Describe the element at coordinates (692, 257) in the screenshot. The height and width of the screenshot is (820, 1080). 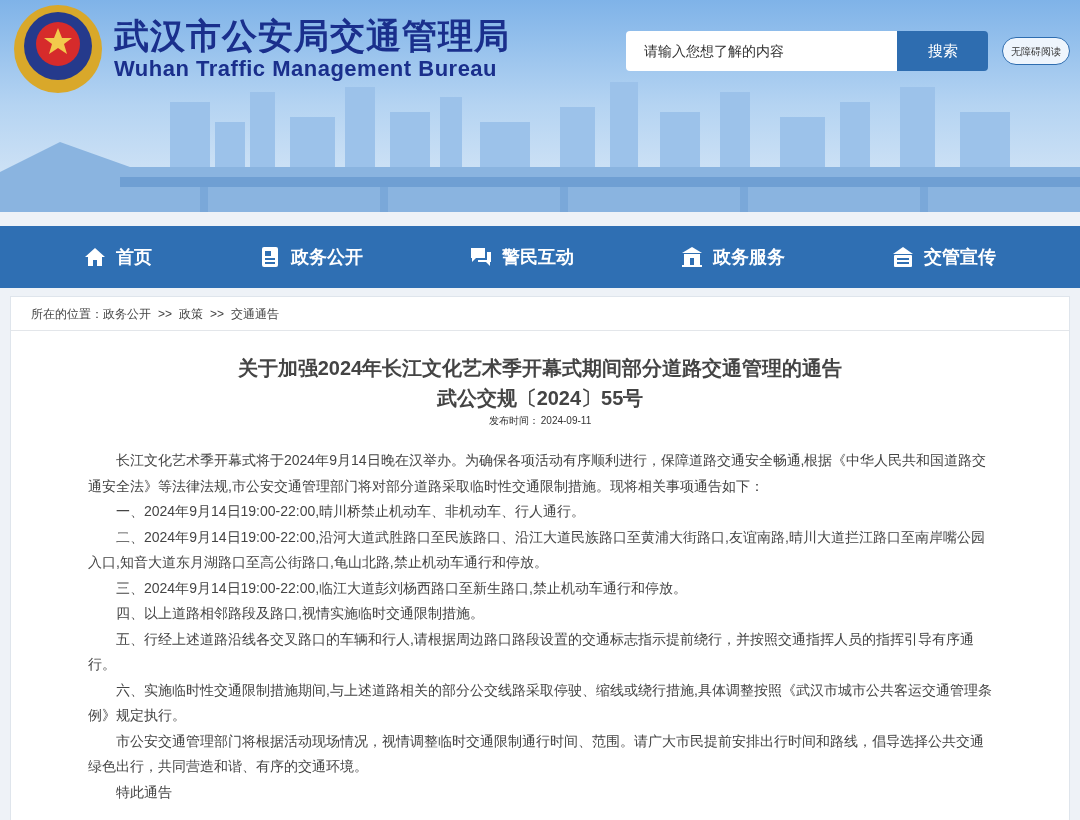
I see `building-icon` at that location.